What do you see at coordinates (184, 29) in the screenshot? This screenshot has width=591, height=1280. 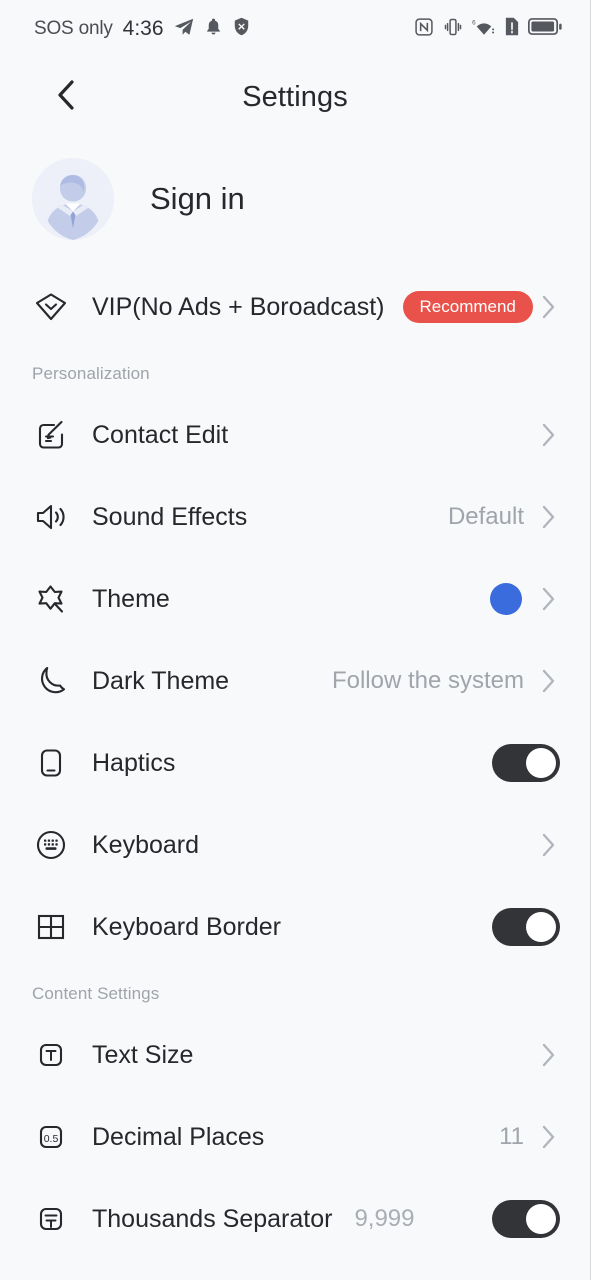 I see `telegram-icon` at bounding box center [184, 29].